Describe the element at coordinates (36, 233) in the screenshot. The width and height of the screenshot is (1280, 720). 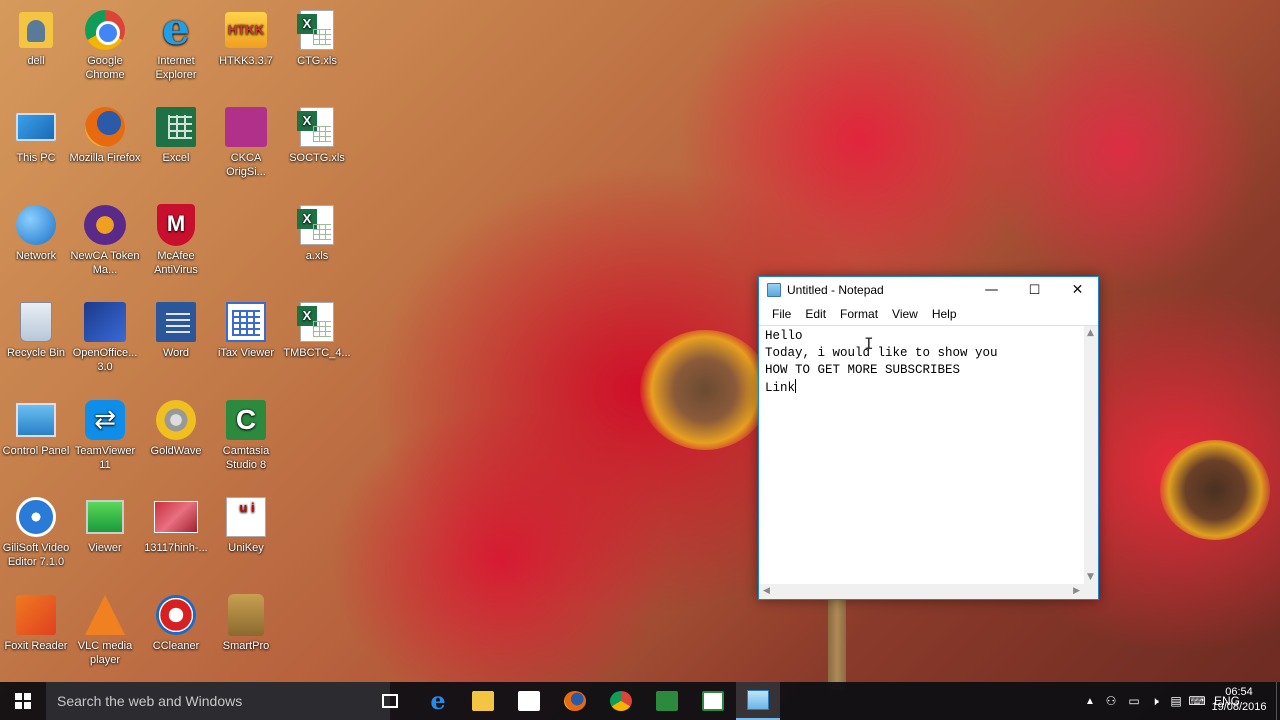
I see `desktop-icon: Network` at that location.